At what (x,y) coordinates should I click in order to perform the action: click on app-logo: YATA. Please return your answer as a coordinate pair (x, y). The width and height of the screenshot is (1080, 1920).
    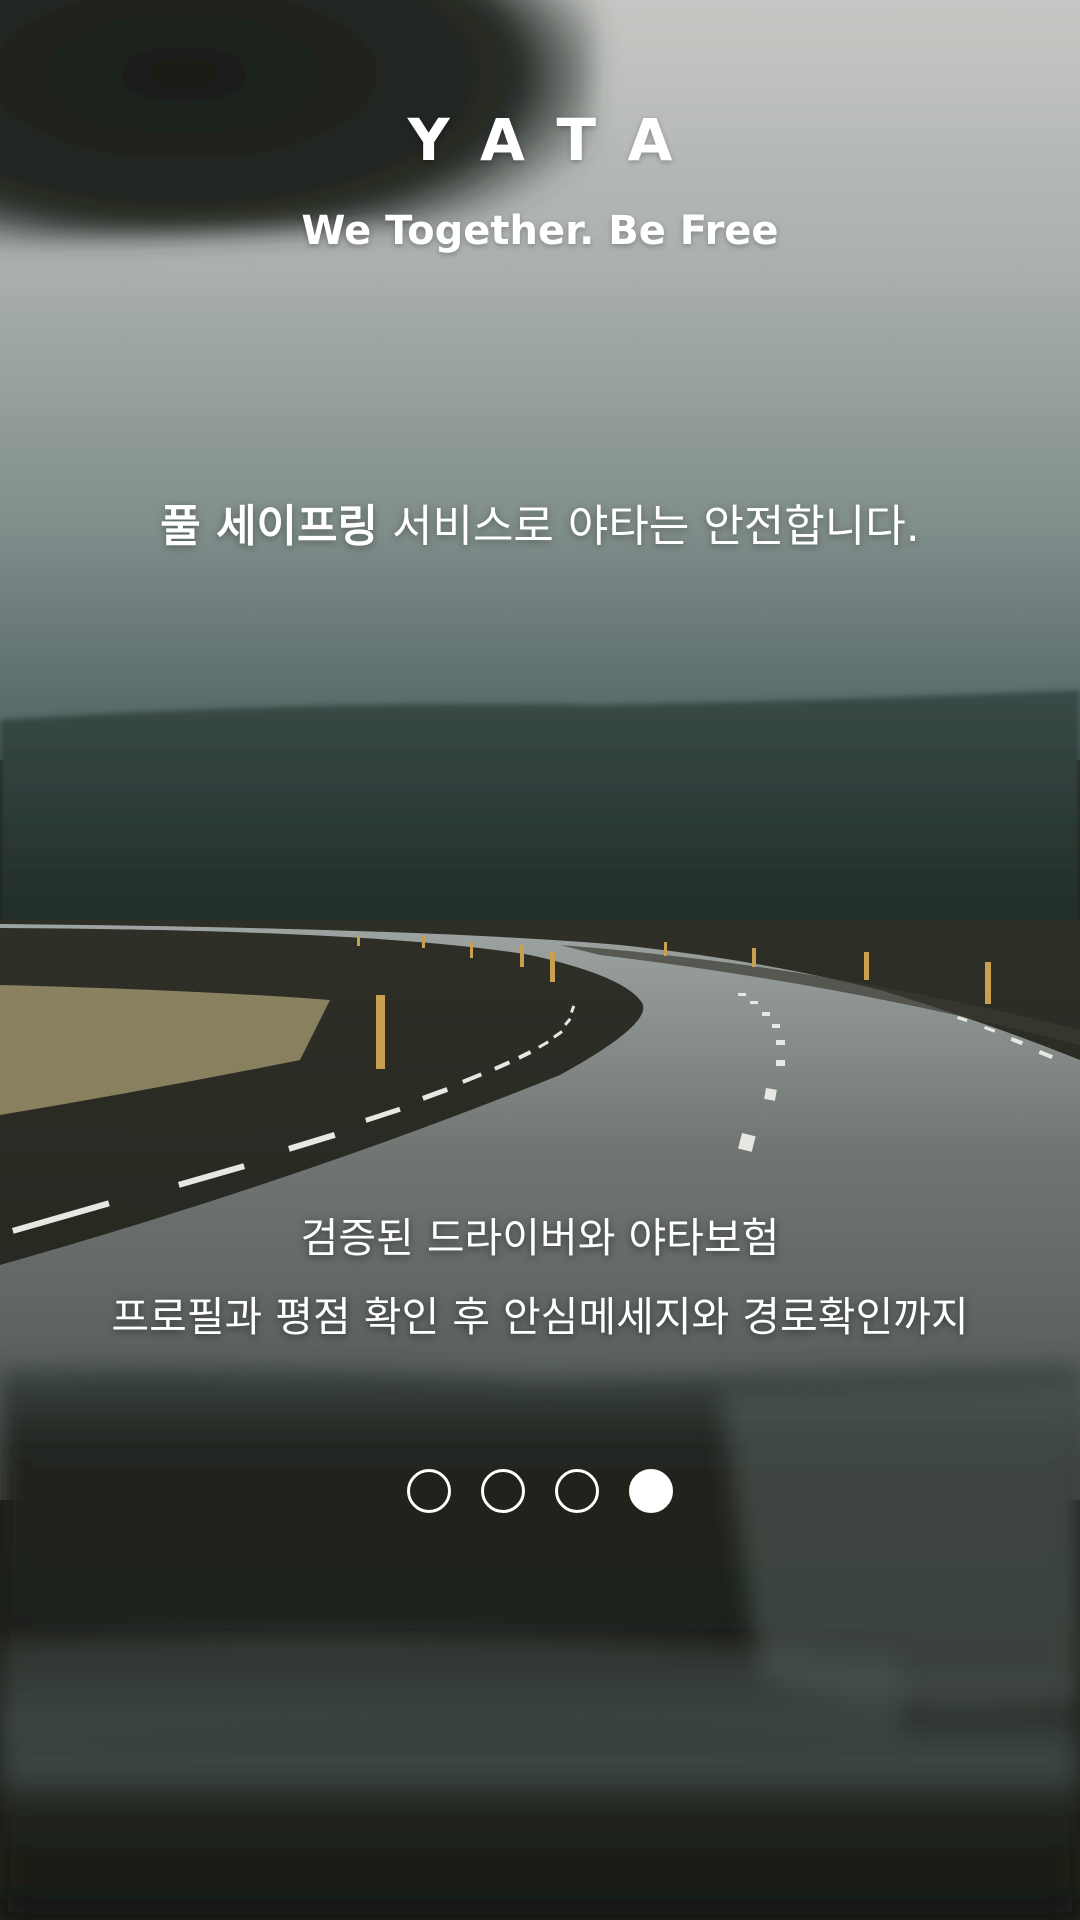
    Looking at the image, I should click on (558, 140).